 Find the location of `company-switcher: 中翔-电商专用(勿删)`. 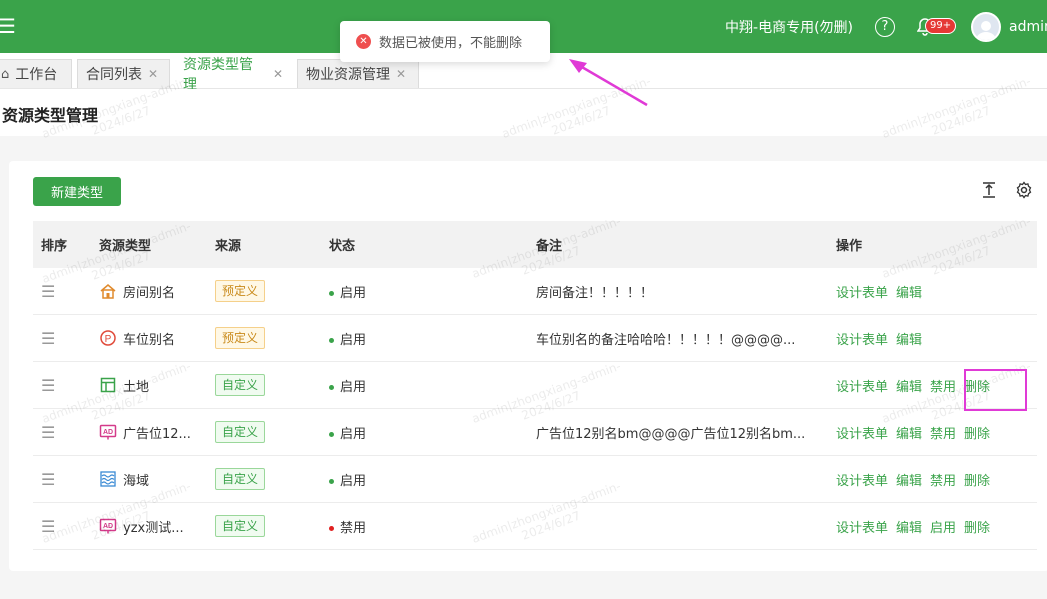

company-switcher: 中翔-电商专用(勿删) is located at coordinates (789, 27).